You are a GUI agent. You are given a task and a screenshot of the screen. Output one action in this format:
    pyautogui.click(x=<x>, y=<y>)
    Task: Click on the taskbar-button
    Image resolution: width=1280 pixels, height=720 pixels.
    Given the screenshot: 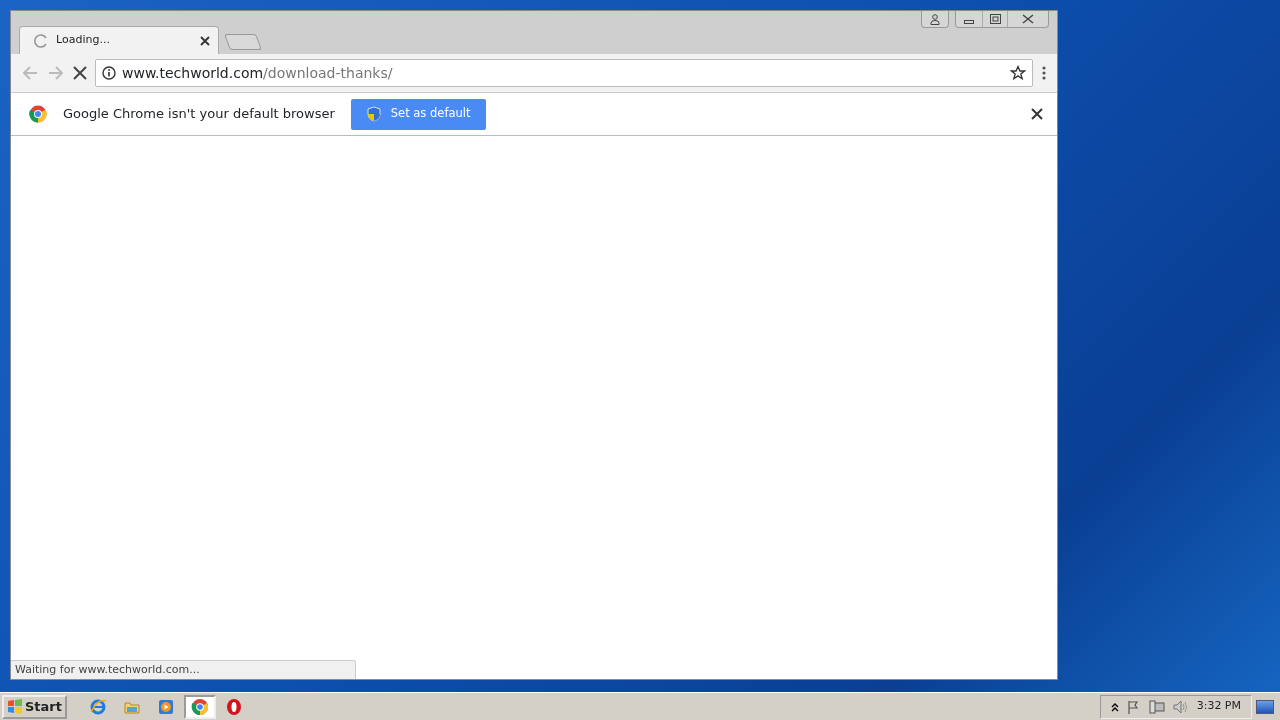 What is the action you would take?
    pyautogui.click(x=200, y=706)
    